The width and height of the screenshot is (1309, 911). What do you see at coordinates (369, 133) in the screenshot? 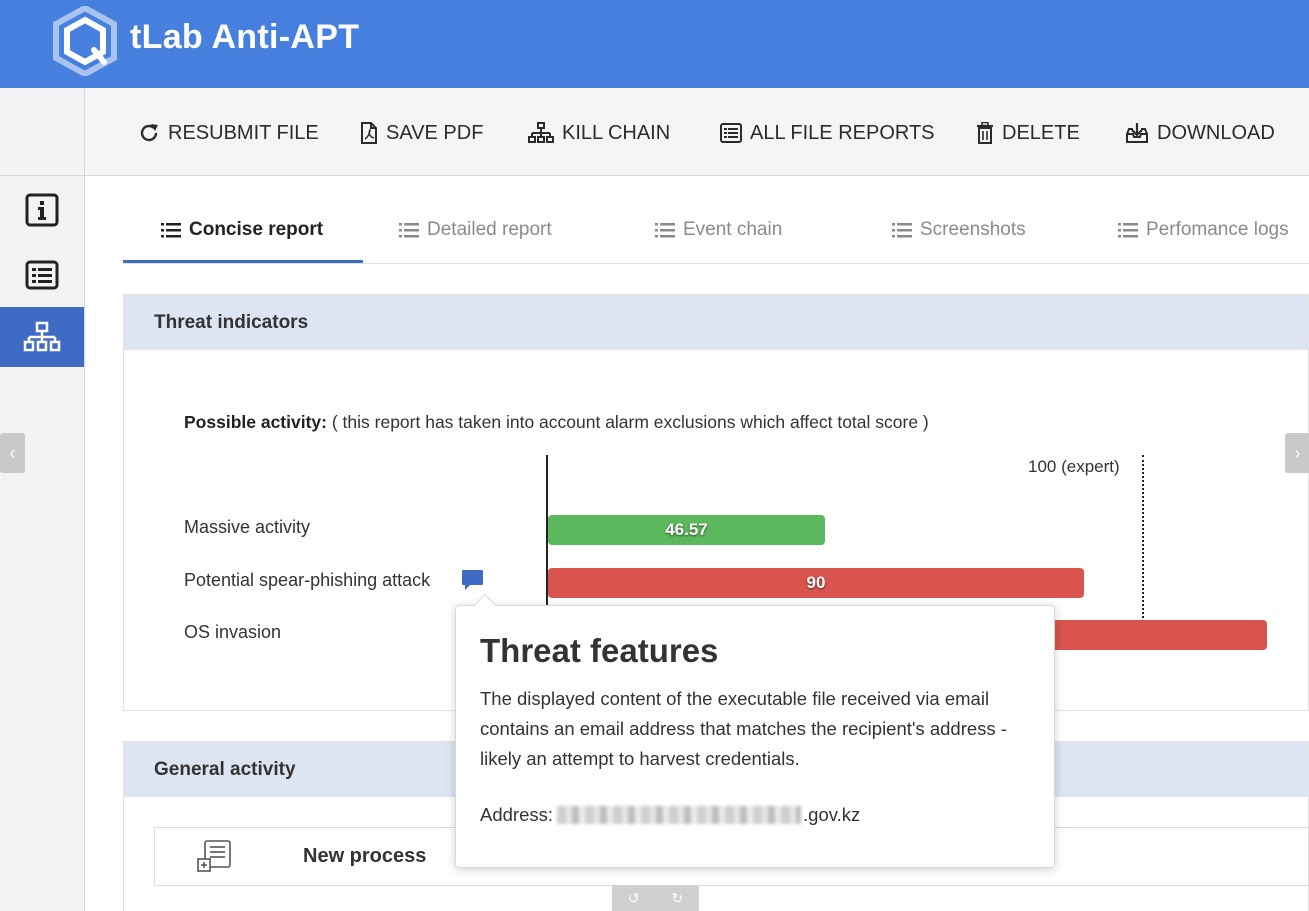
I see `pdf-file-icon` at bounding box center [369, 133].